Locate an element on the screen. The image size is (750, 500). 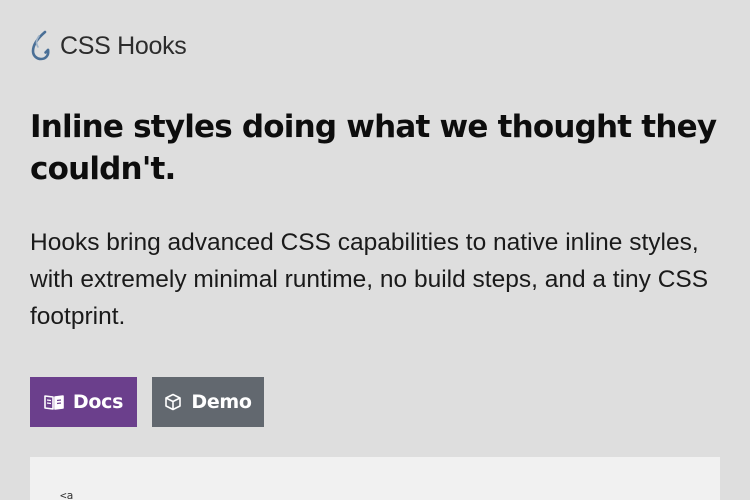
docs-button: Docs is located at coordinates (83, 402).